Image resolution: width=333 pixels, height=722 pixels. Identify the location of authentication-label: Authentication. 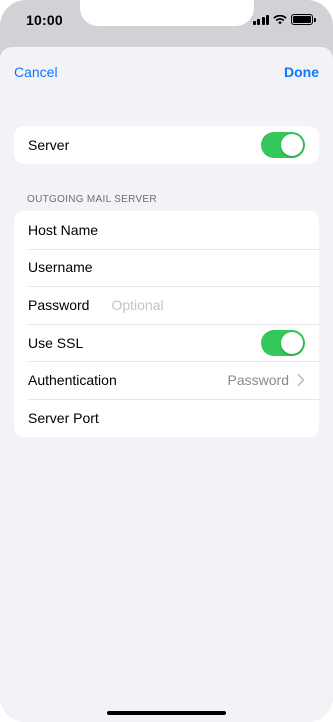
(72, 380).